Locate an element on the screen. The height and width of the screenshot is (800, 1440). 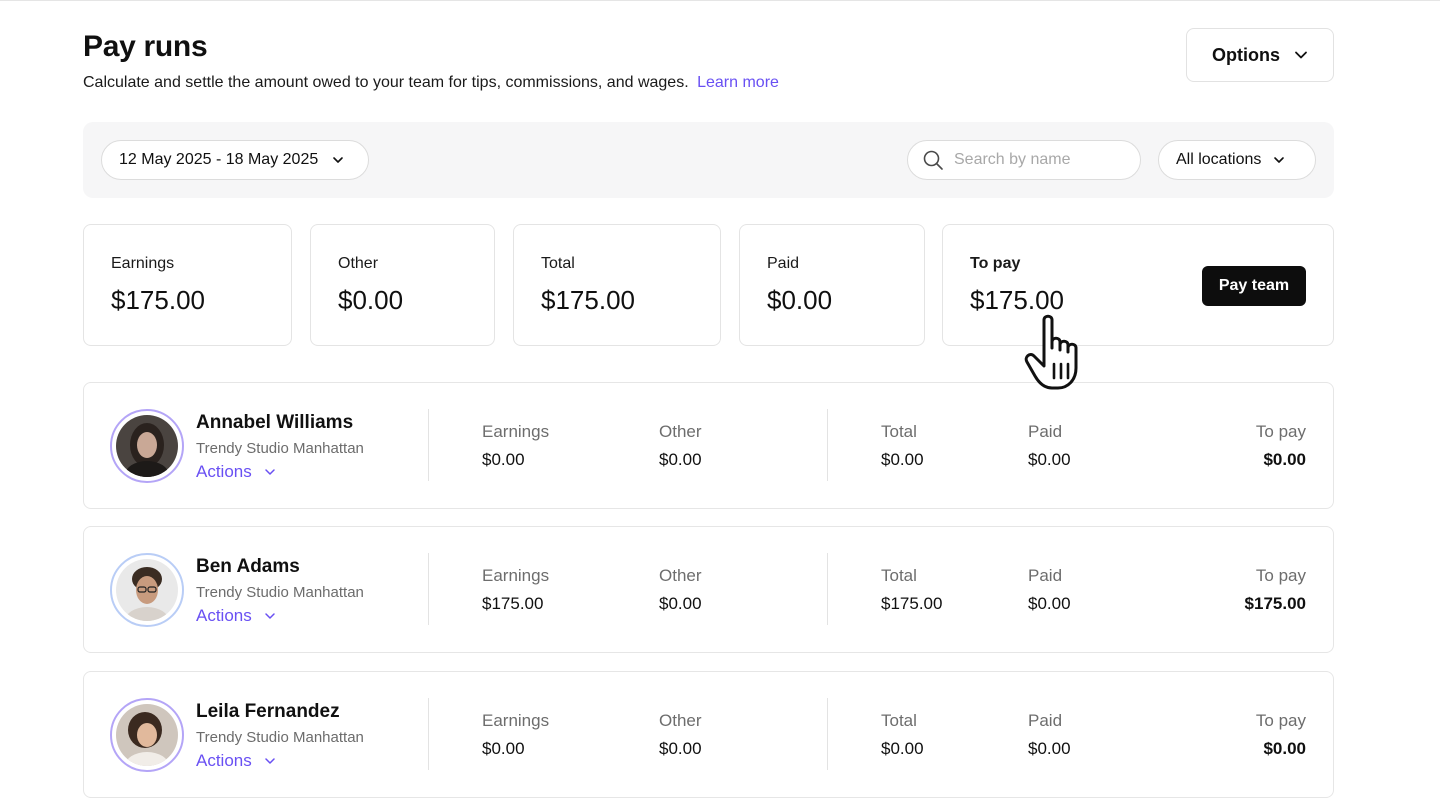
top-border is located at coordinates (720, 0).